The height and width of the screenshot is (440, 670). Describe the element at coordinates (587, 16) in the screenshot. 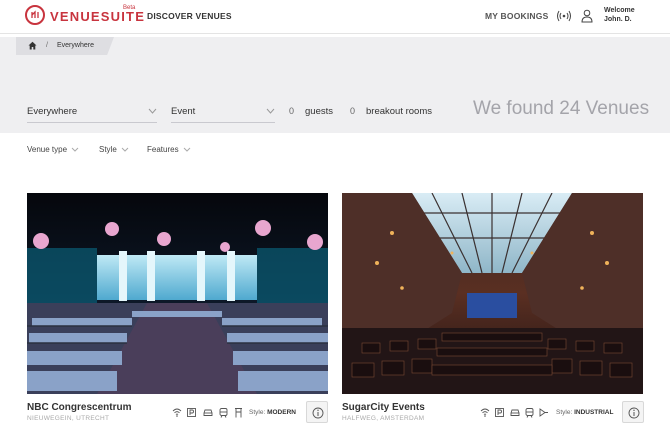

I see `user-icon` at that location.